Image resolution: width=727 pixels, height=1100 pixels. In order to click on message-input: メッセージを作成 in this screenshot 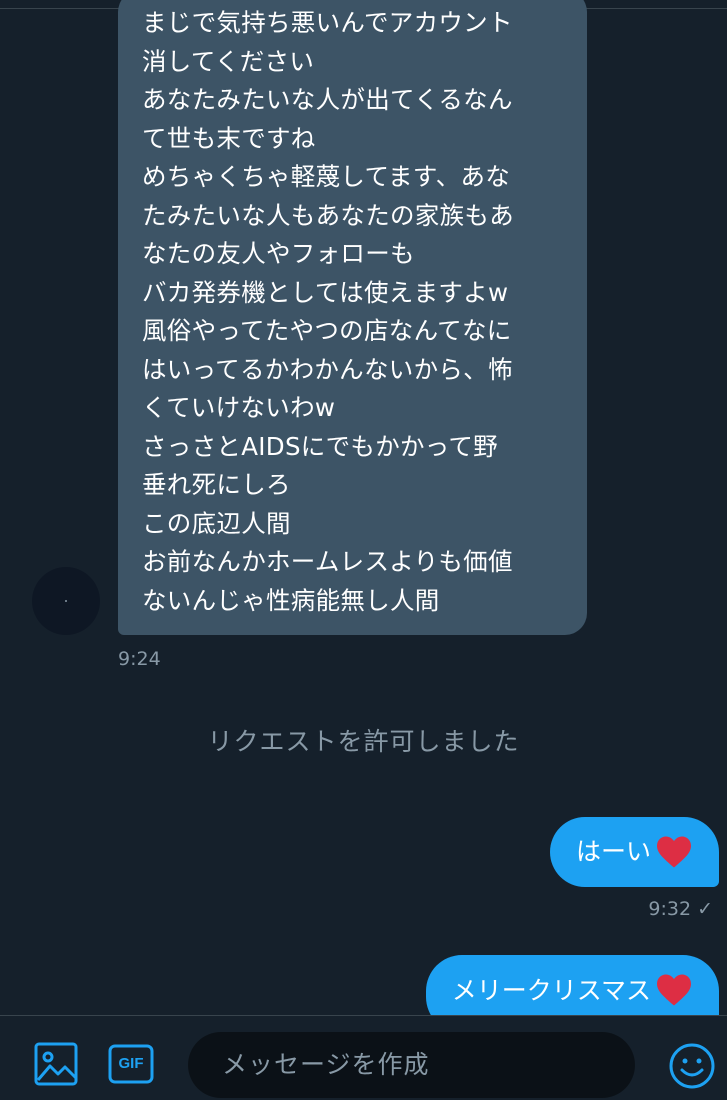, I will do `click(411, 1065)`.